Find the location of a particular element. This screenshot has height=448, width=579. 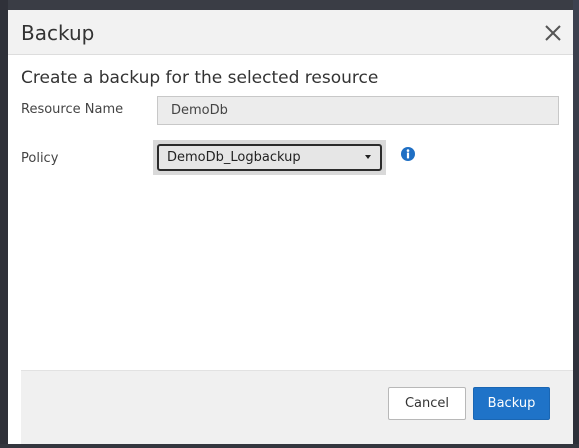

cancel-button: Cancel is located at coordinates (427, 403).